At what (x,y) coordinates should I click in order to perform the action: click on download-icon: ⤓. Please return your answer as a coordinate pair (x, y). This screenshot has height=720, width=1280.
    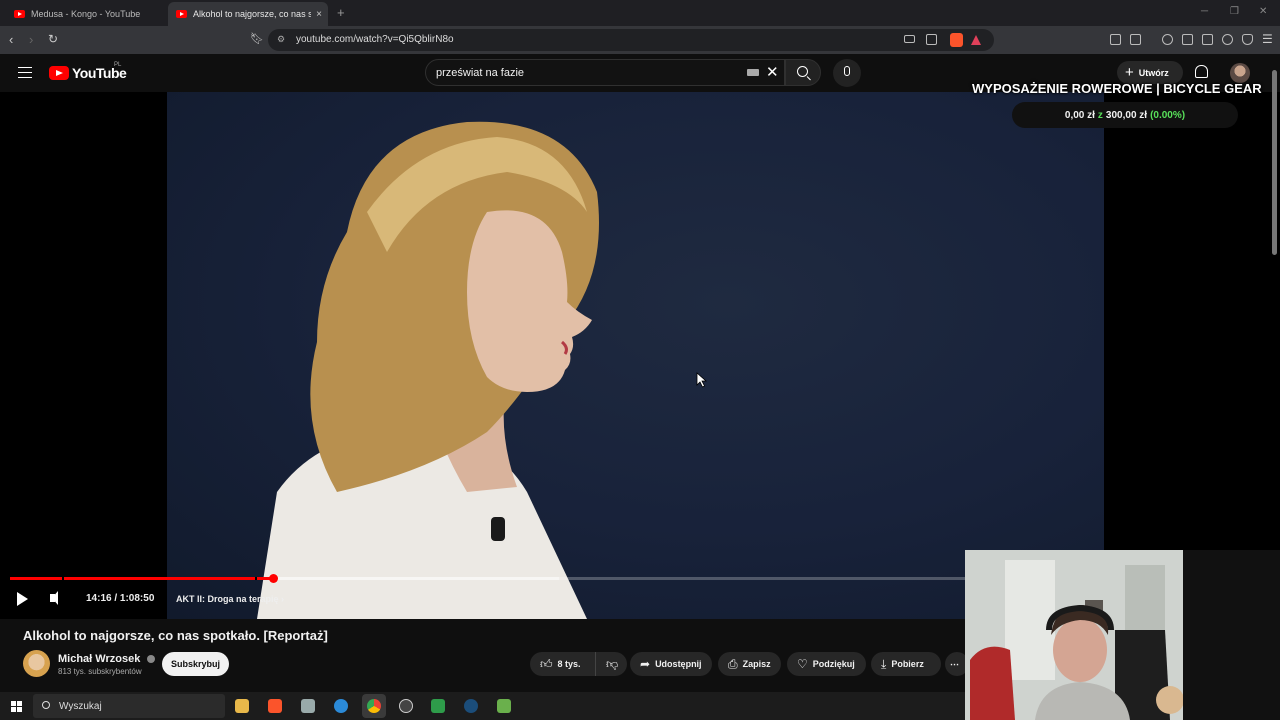
    Looking at the image, I should click on (884, 663).